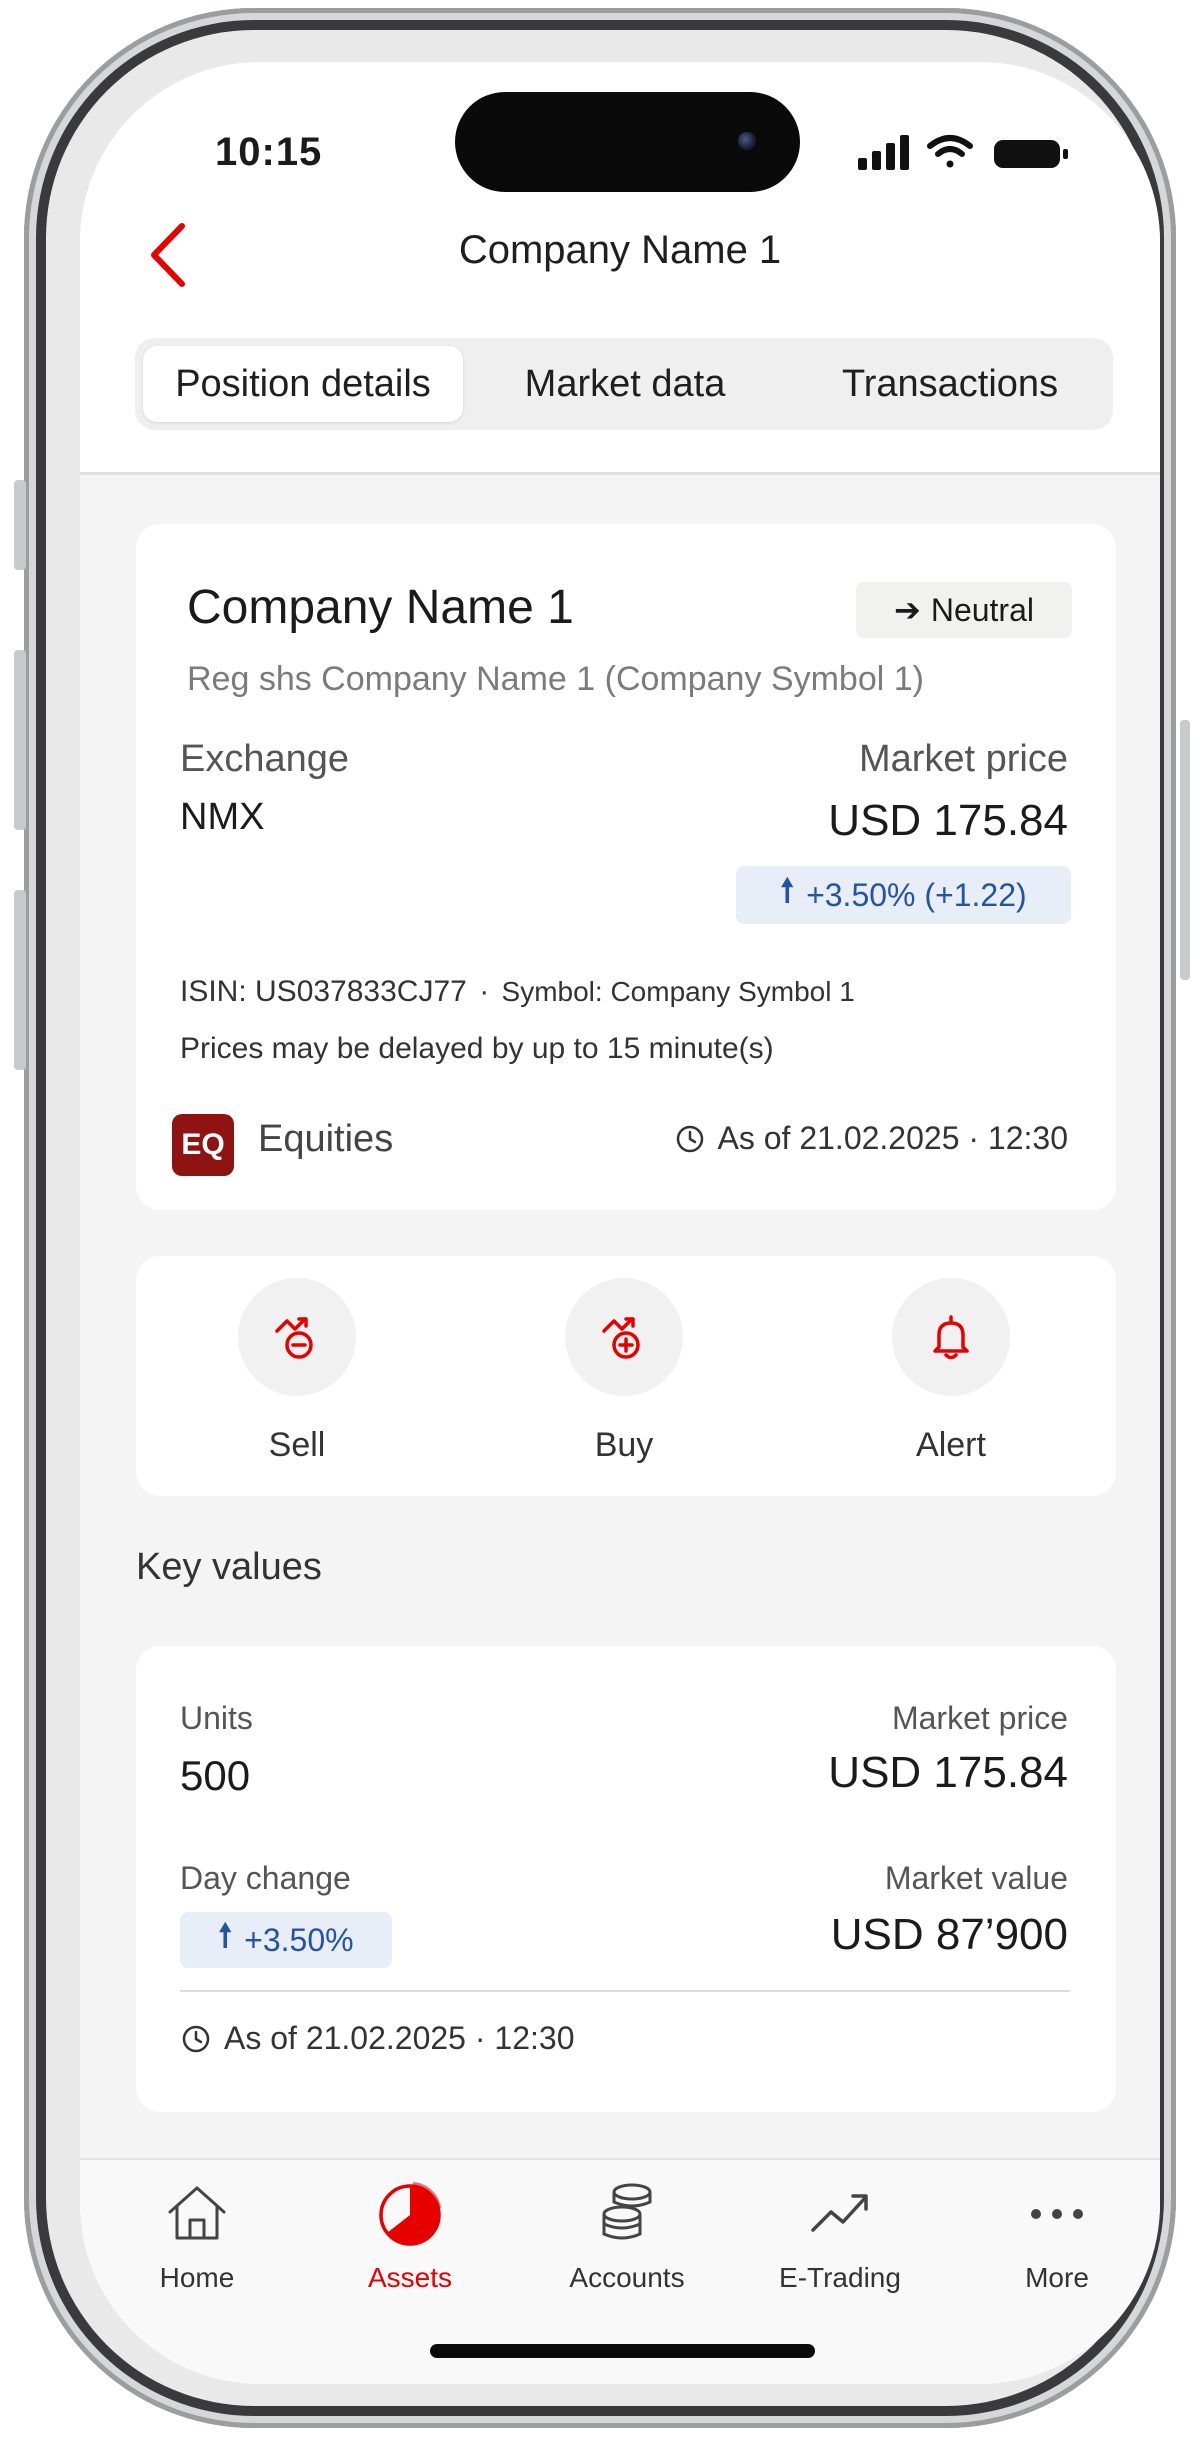 The image size is (1200, 2438). What do you see at coordinates (948, 820) in the screenshot?
I see `market-price-value: USD 175.84` at bounding box center [948, 820].